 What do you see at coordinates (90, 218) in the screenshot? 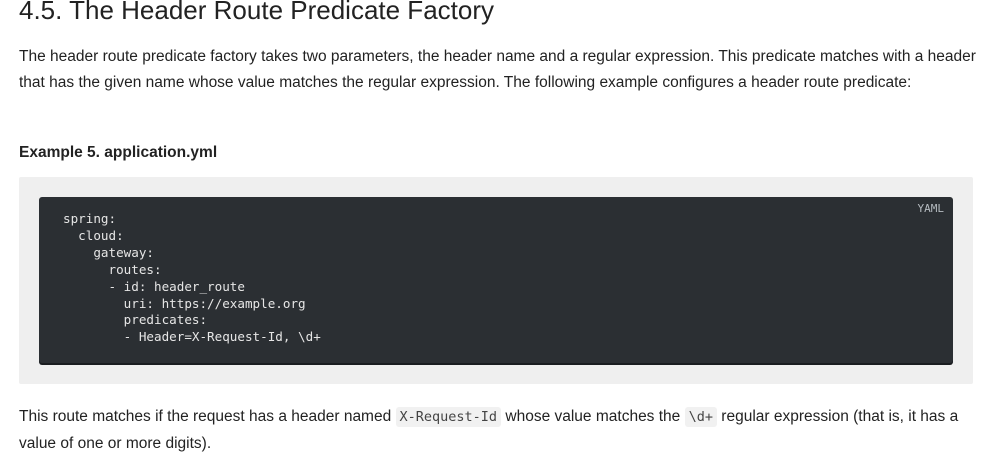
I see `code-line: spring:` at bounding box center [90, 218].